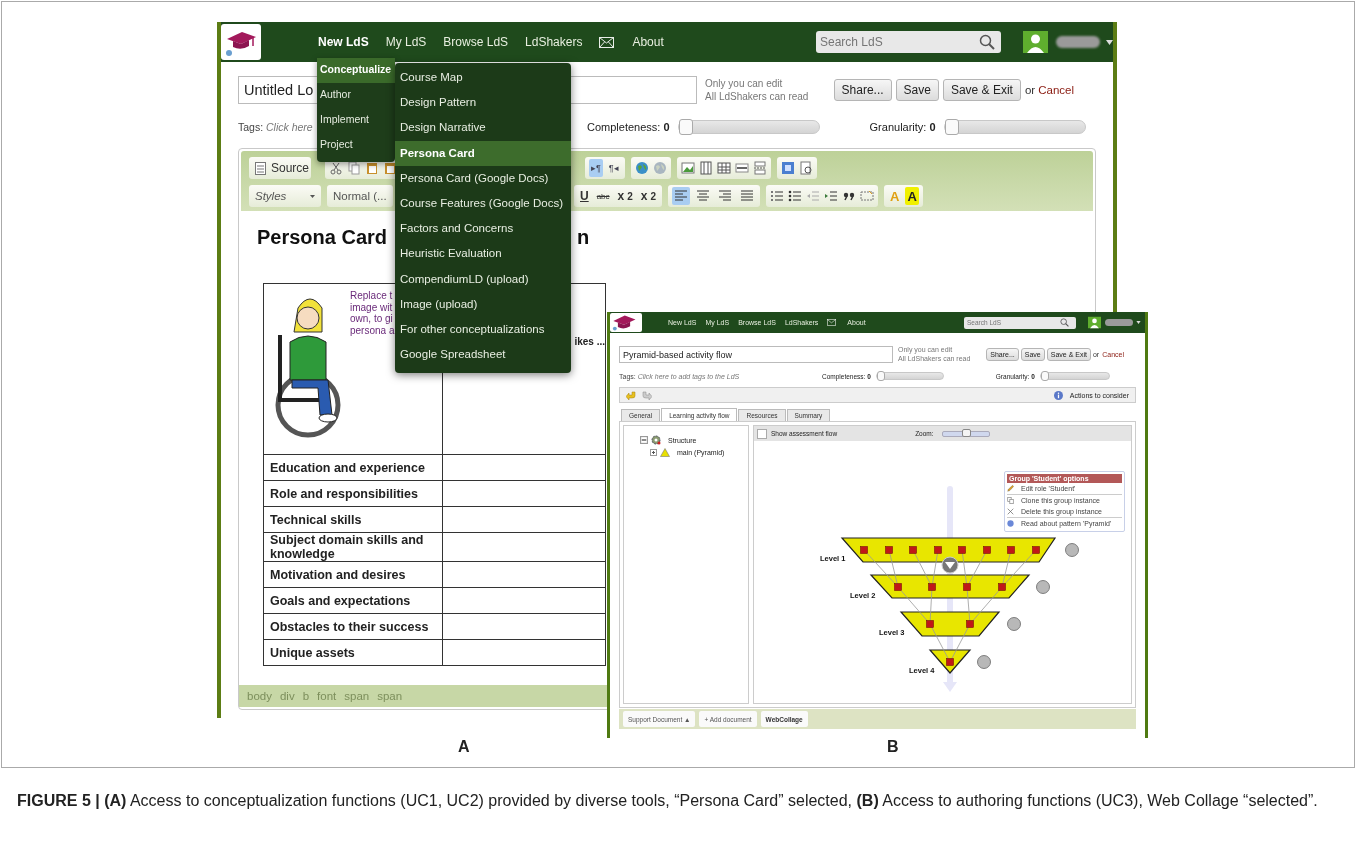 This screenshot has height=845, width=1358. Describe the element at coordinates (1030, 90) in the screenshot. I see `or-text: or` at that location.